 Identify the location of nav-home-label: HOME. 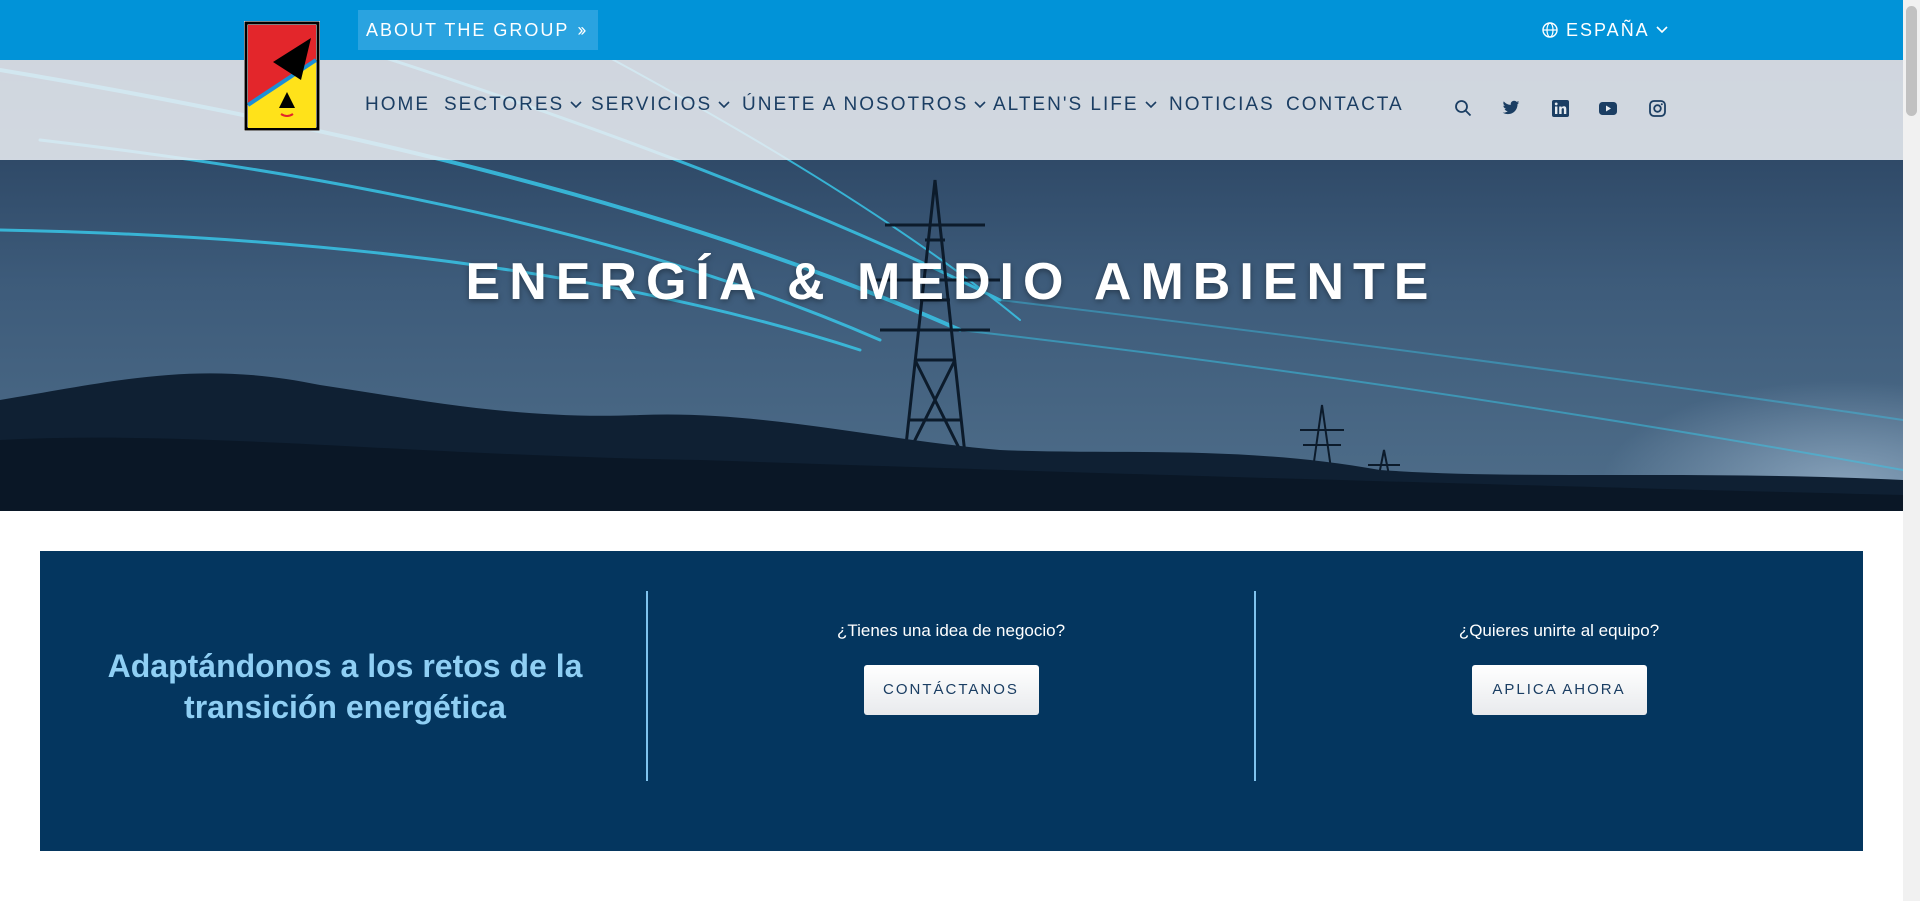
(397, 104).